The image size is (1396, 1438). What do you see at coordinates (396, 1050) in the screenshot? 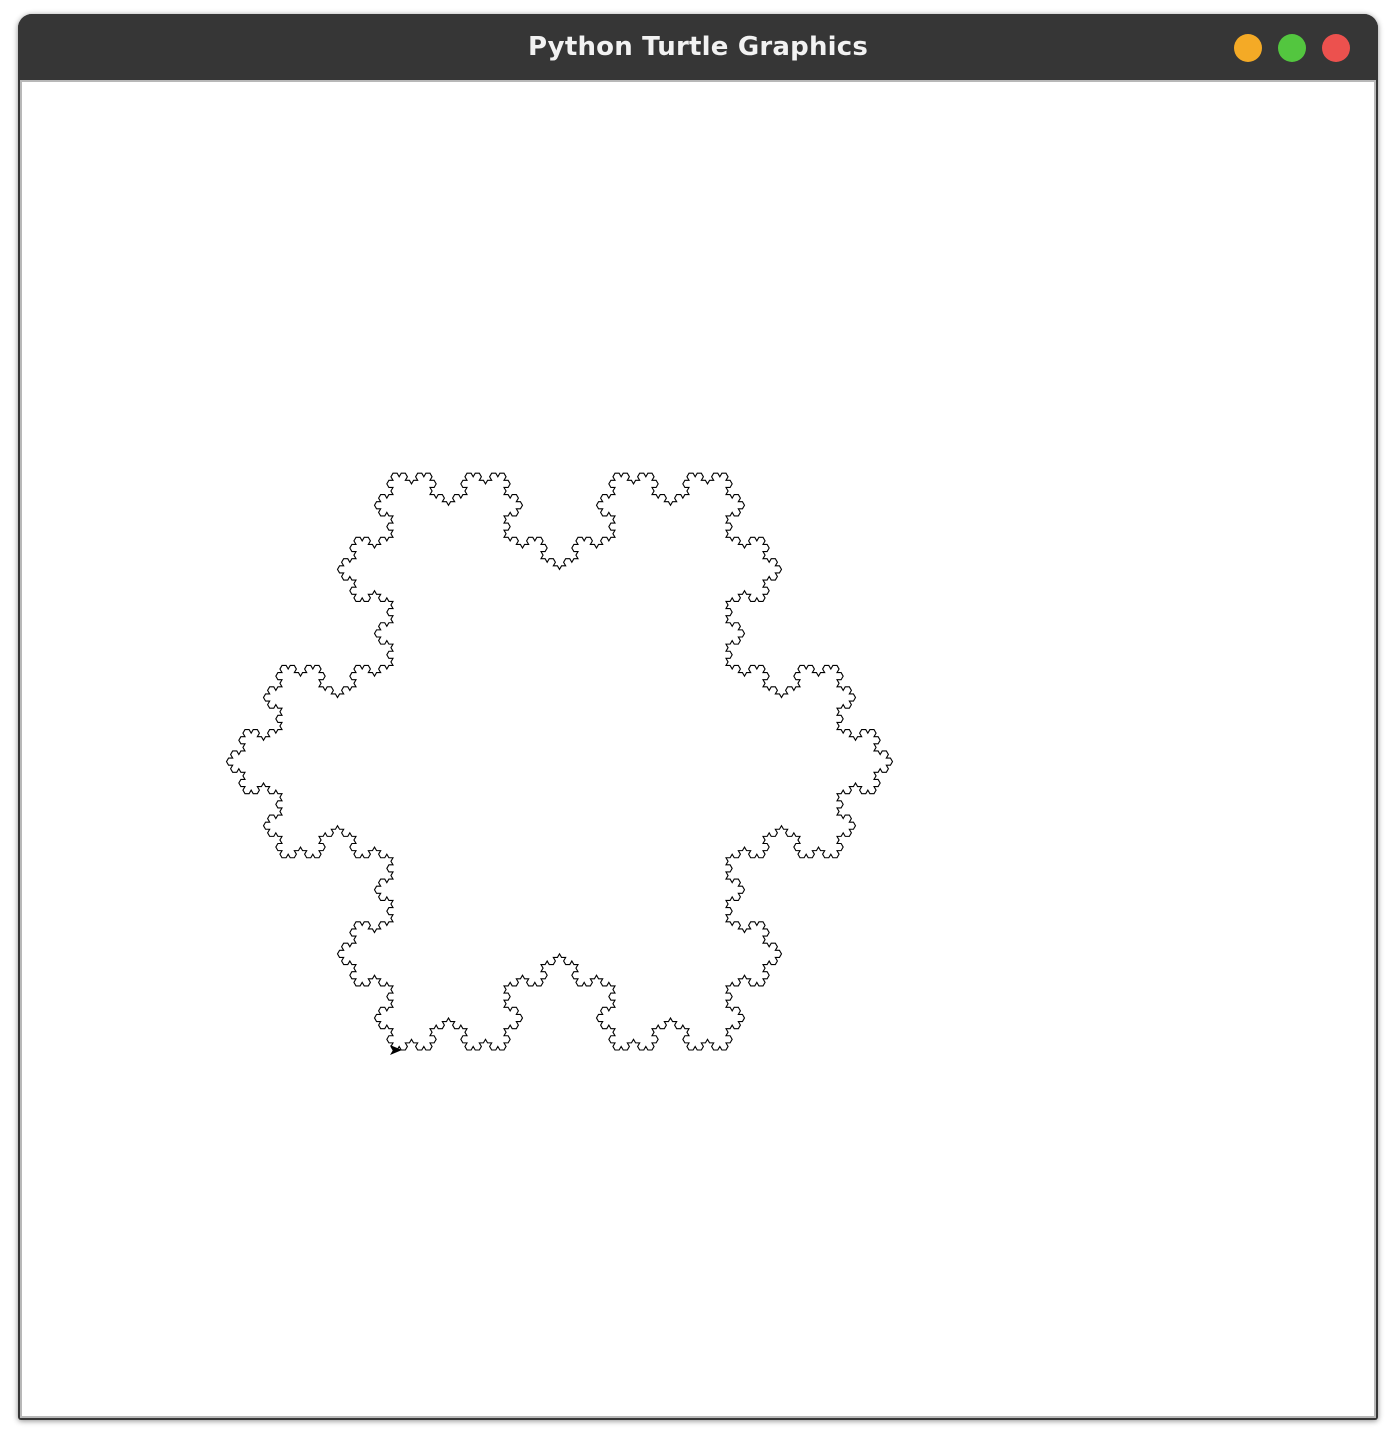
I see `turtle-arrow-icon` at bounding box center [396, 1050].